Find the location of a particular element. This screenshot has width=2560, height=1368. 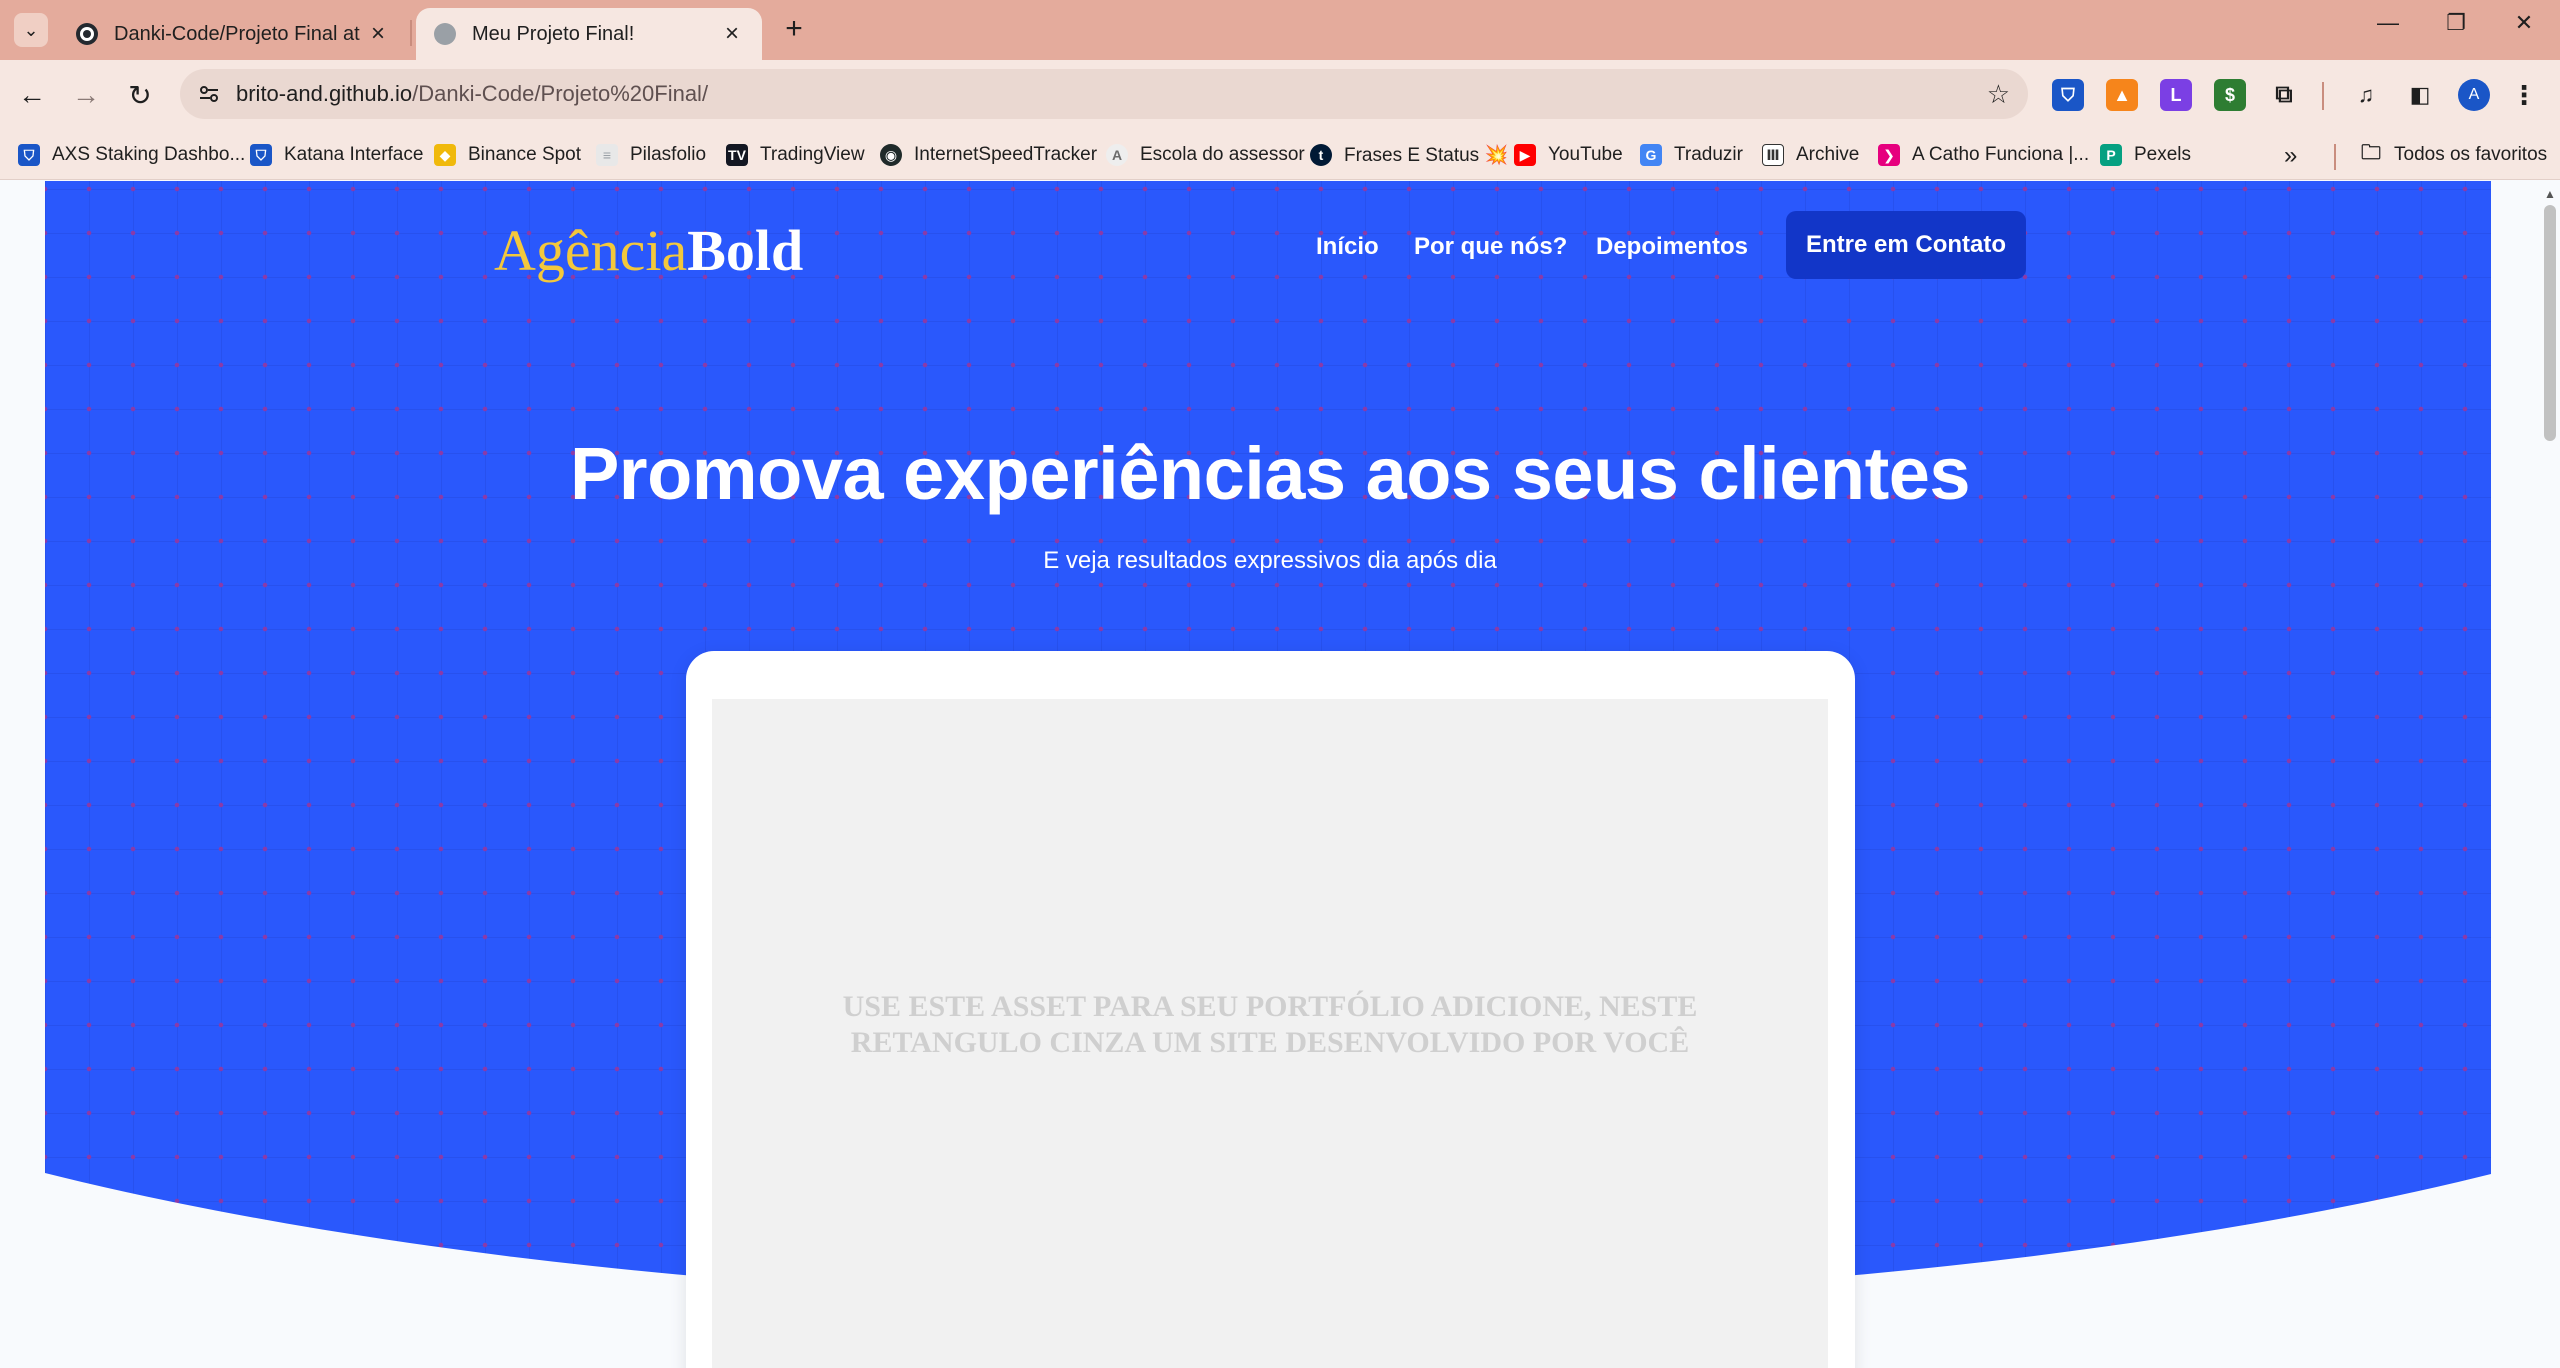

bookmark-item: ◆ Binance Spot is located at coordinates (507, 155).